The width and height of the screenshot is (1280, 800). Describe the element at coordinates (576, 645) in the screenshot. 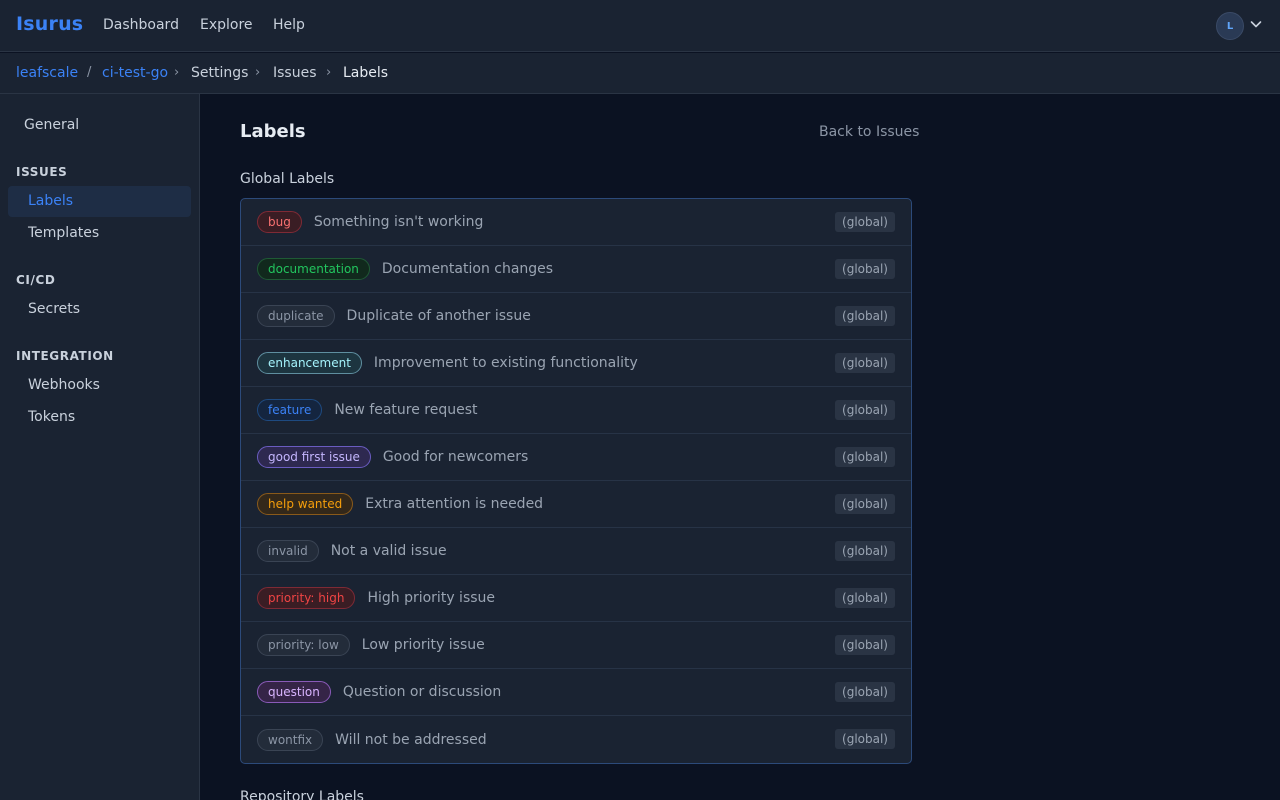

I see `label-row: priority: low Low priority issue (global)` at that location.